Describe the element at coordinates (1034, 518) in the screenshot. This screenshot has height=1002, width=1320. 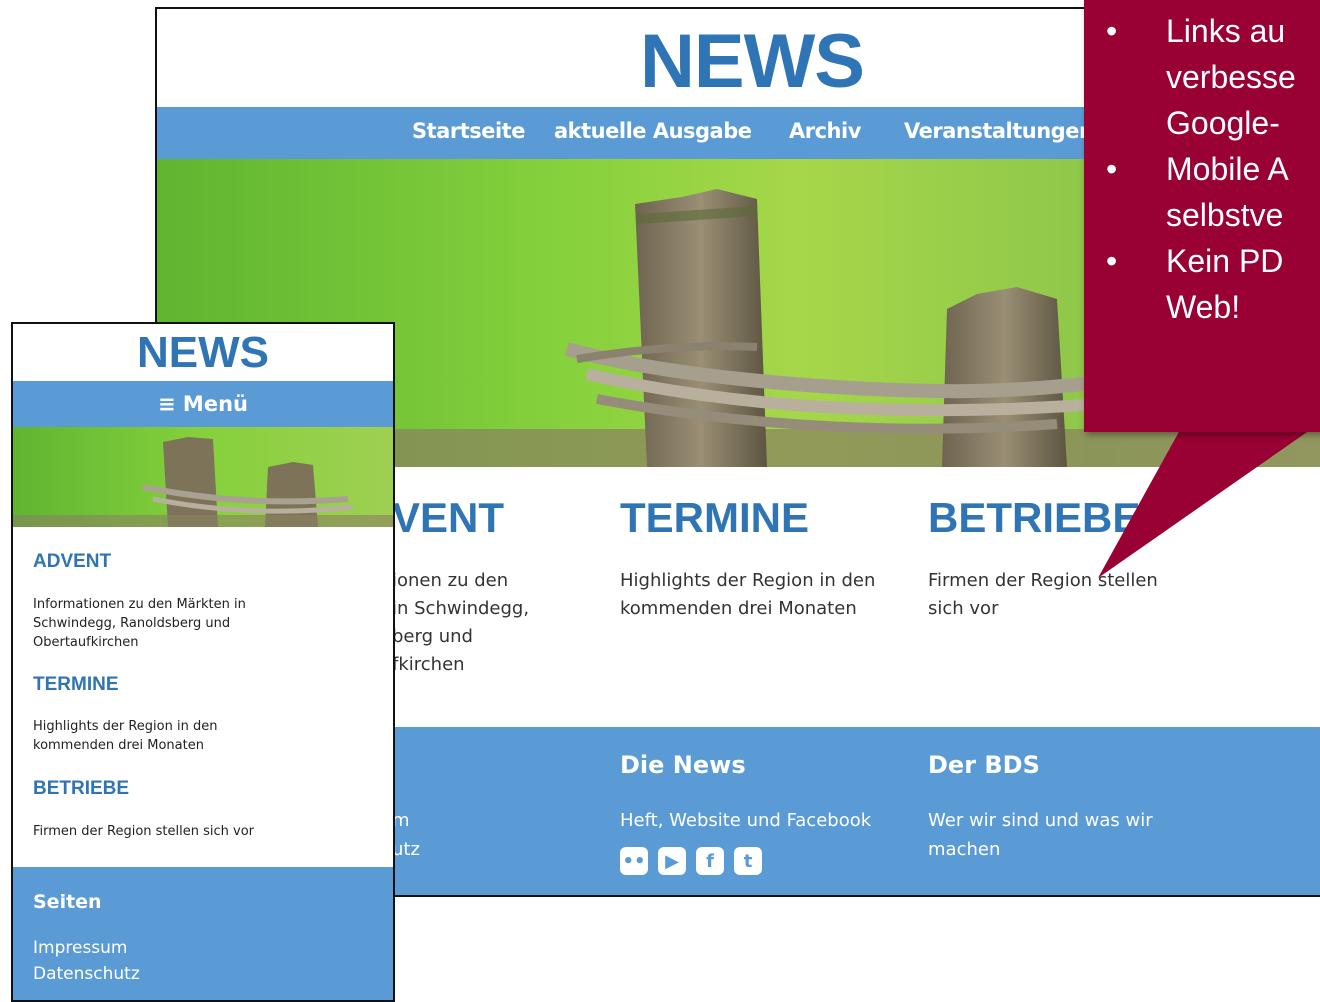
I see `col-title-betriebe: BETRIEBE` at that location.